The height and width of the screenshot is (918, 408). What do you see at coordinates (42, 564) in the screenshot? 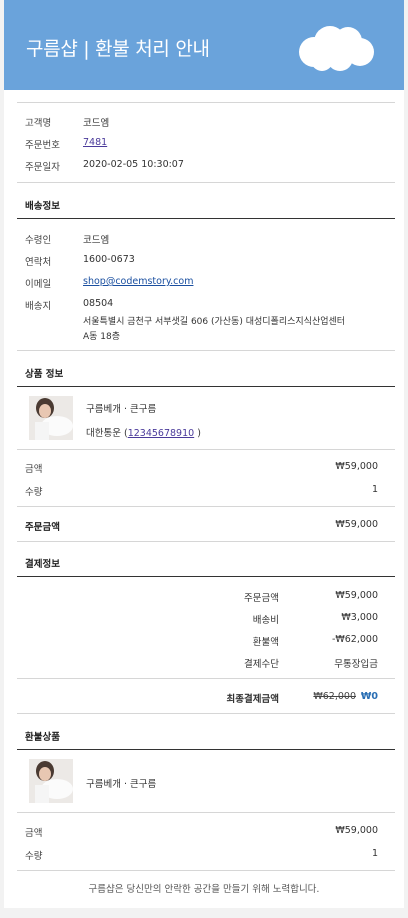
I see `payment-title: 결제정보` at bounding box center [42, 564].